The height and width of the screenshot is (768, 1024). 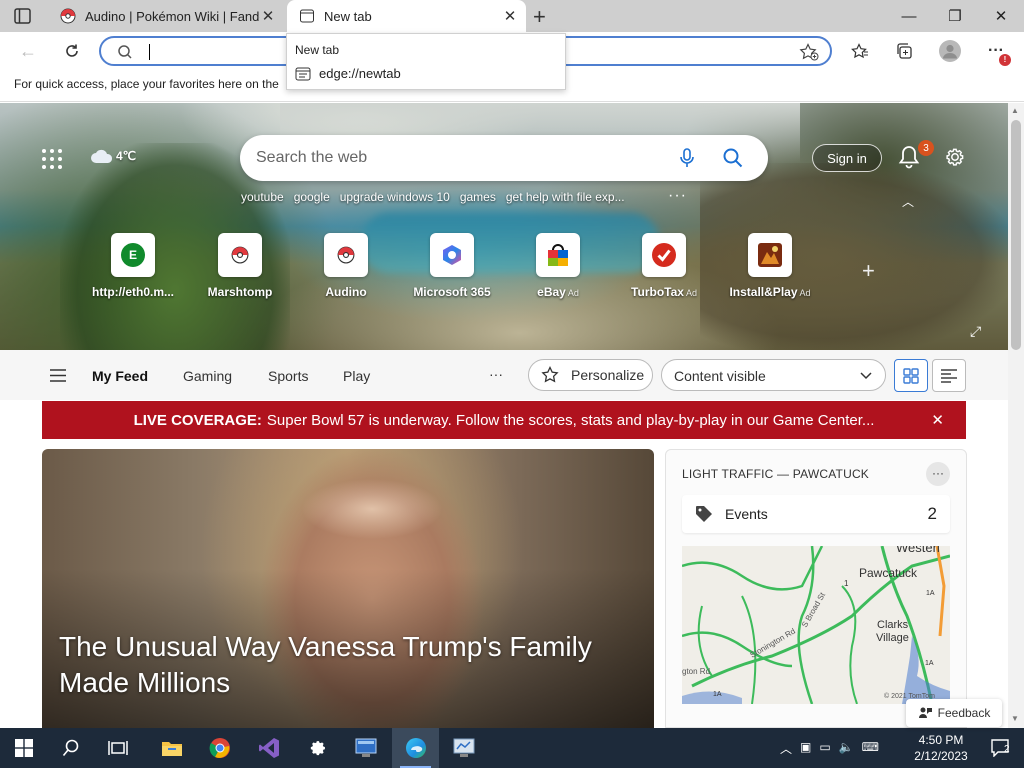 What do you see at coordinates (908, 201) in the screenshot?
I see `collapse-chevron-icon: ︿` at bounding box center [908, 201].